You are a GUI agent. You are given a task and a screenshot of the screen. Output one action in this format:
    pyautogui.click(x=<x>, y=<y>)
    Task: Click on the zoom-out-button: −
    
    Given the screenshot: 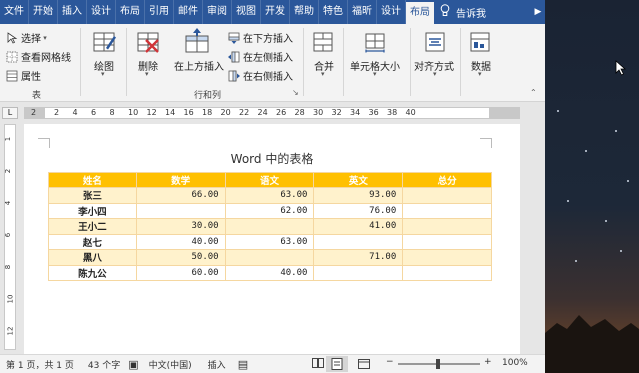 What is the action you would take?
    pyautogui.click(x=390, y=362)
    